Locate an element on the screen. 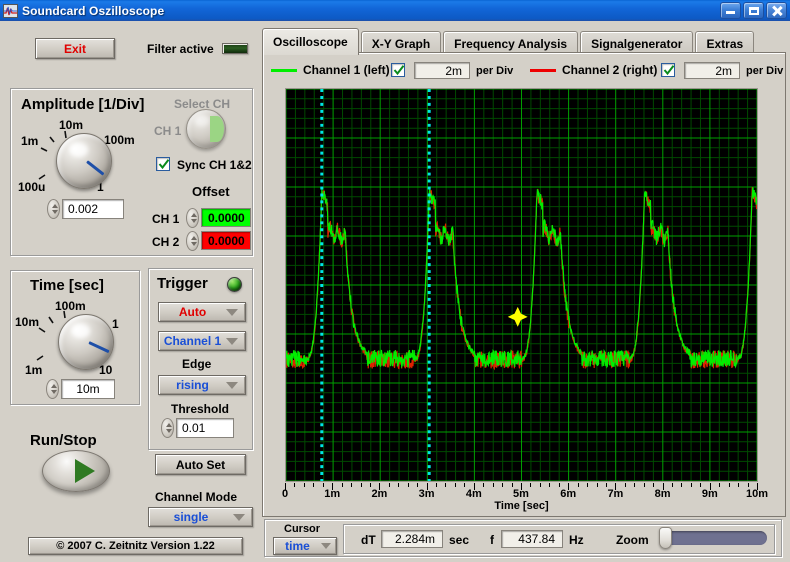 The width and height of the screenshot is (790, 562). channel2-per-div-field: 2m is located at coordinates (712, 70).